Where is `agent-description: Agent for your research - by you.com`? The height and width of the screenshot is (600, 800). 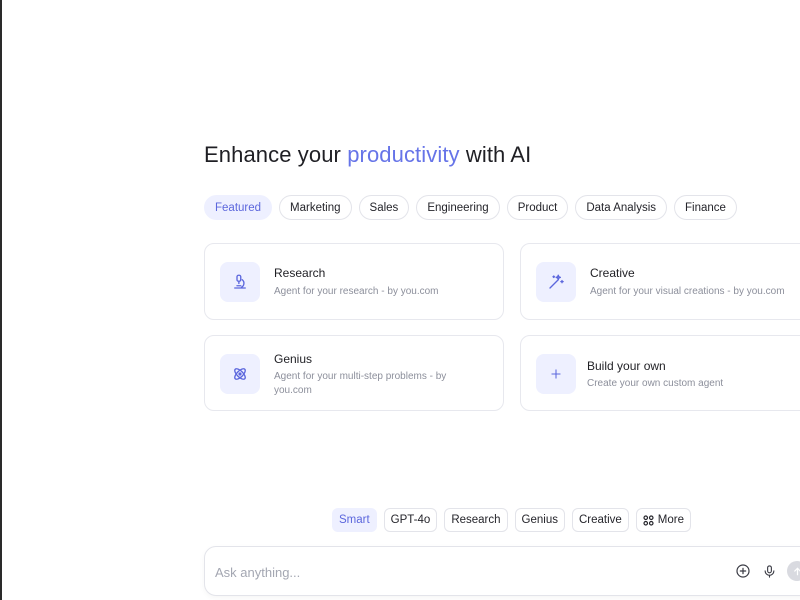
agent-description: Agent for your research - by you.com is located at coordinates (356, 291).